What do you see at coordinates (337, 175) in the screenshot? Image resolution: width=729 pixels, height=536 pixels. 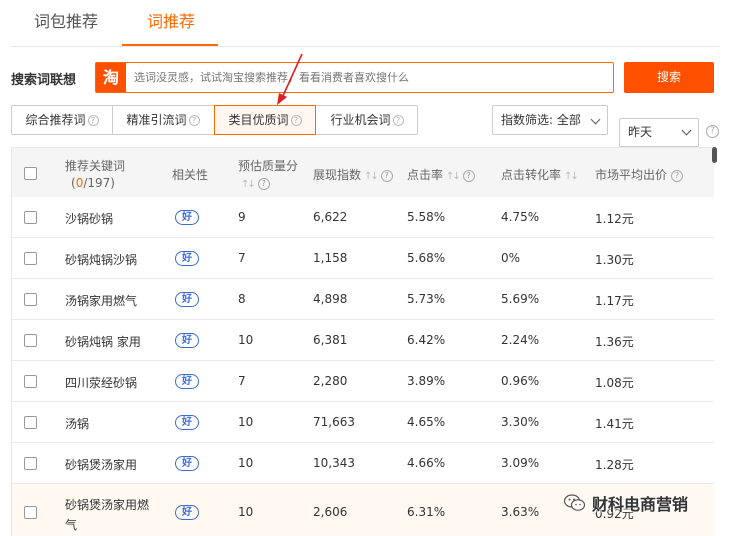 I see `col-impressions-label: 展现指数` at bounding box center [337, 175].